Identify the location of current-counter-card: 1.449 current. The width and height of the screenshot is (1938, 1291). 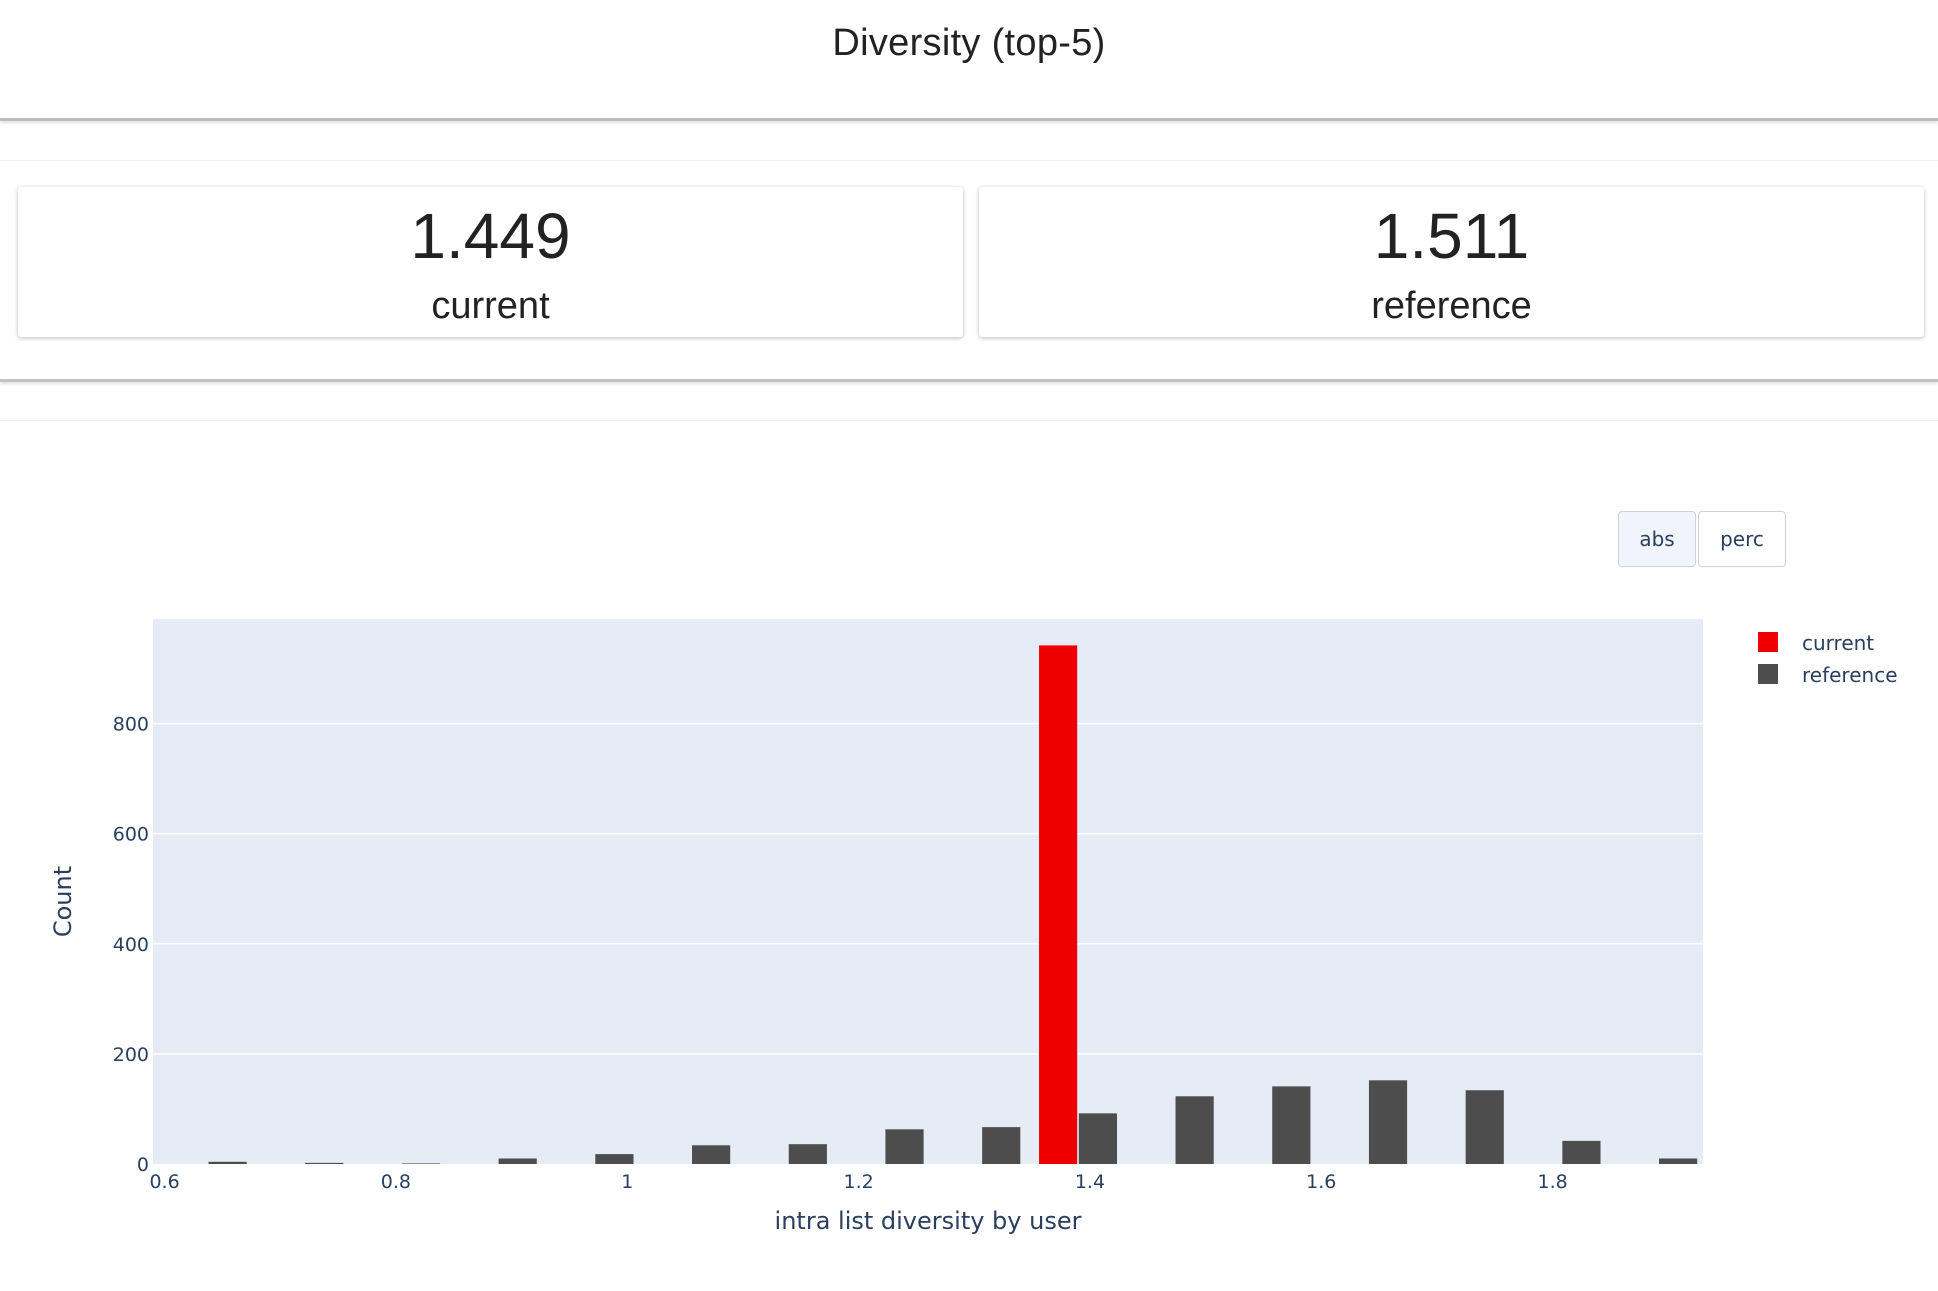
(490, 262).